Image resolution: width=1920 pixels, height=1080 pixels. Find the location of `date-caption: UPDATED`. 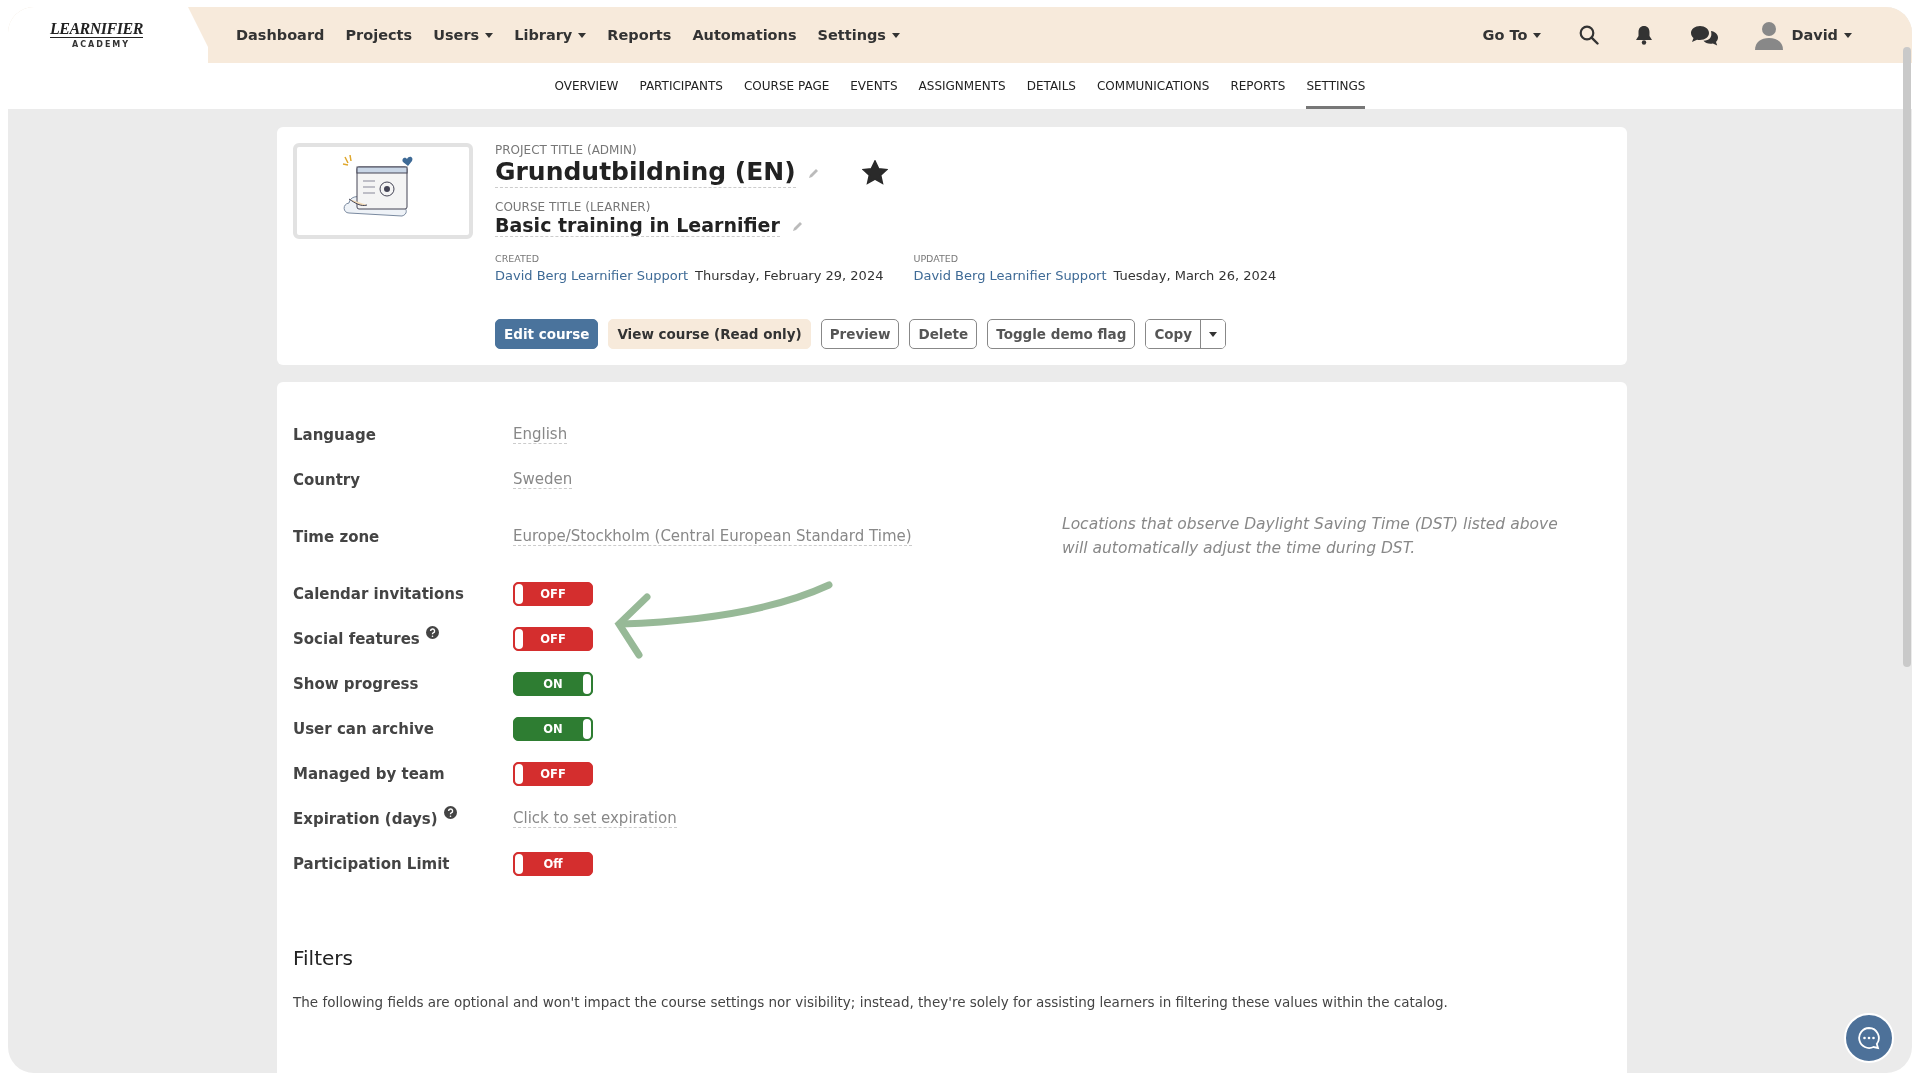

date-caption: UPDATED is located at coordinates (936, 258).